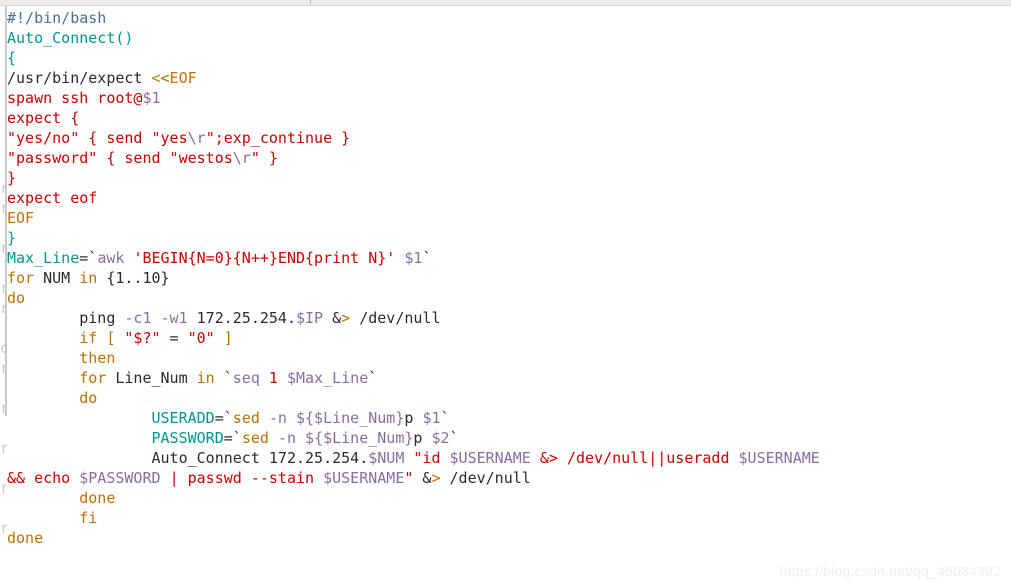 The height and width of the screenshot is (585, 1011). I want to click on code-token-kw: [, so click(115, 338).